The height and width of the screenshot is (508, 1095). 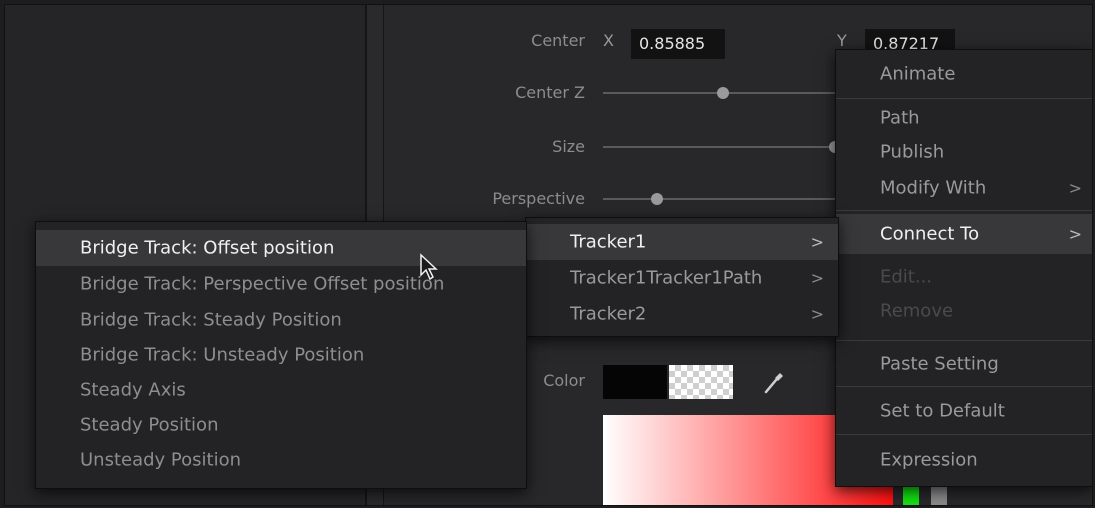 I want to click on menu-item-tracker1: Tracker1 >, so click(x=682, y=242).